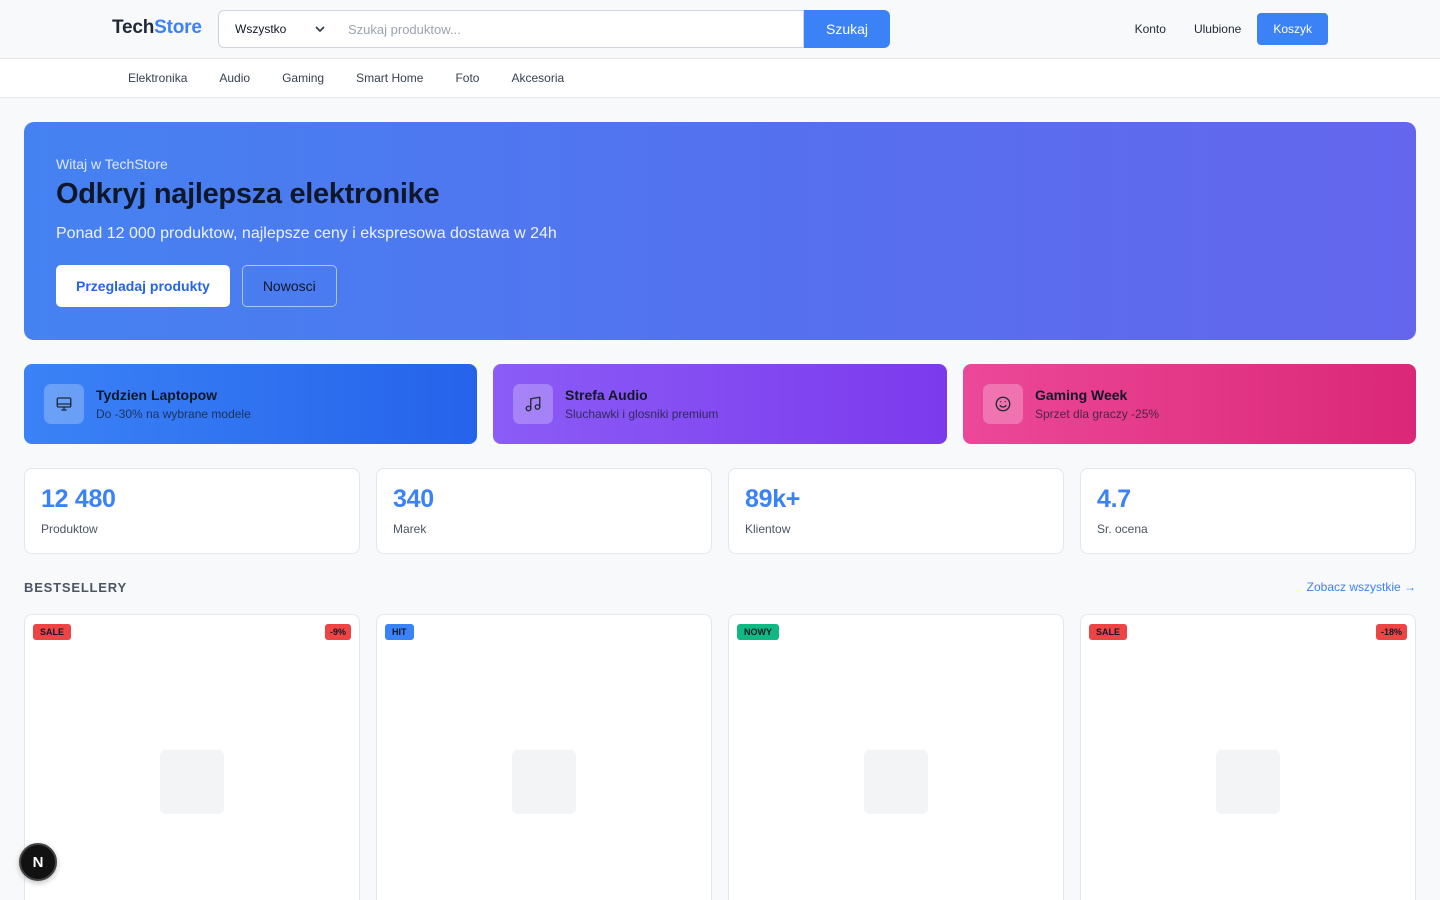  What do you see at coordinates (112, 164) in the screenshot?
I see `hero-welcome: Witaj w TechStore` at bounding box center [112, 164].